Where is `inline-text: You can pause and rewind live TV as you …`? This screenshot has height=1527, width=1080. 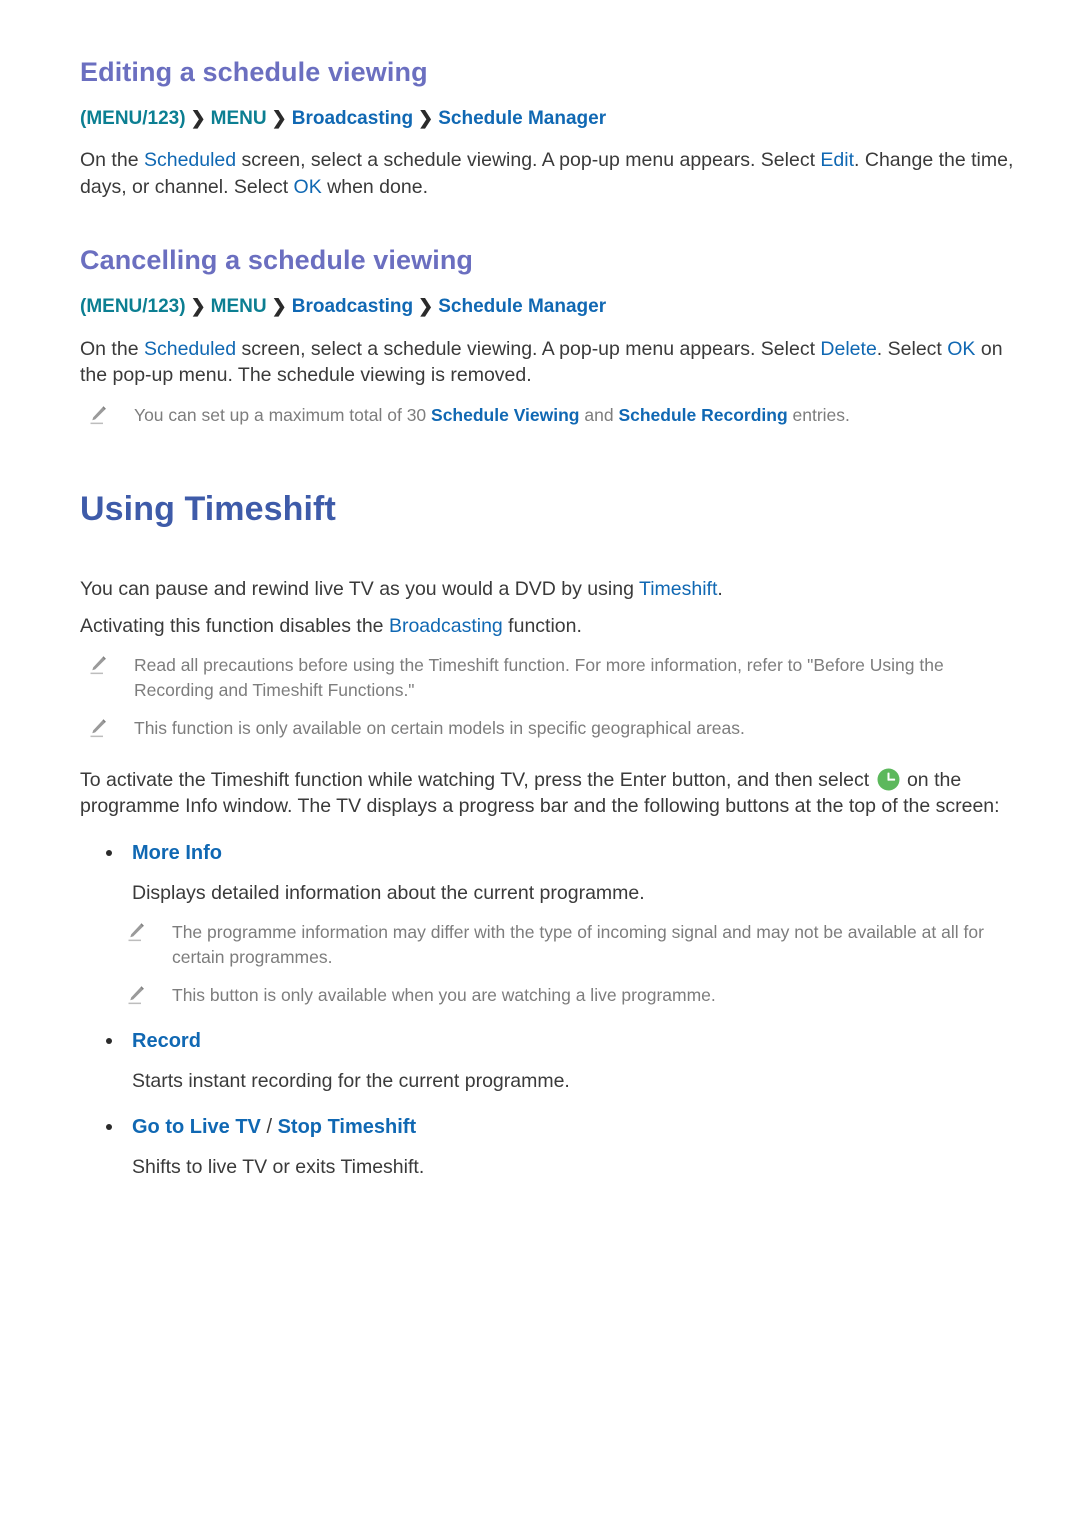
inline-text: You can pause and rewind live TV as you … is located at coordinates (359, 589).